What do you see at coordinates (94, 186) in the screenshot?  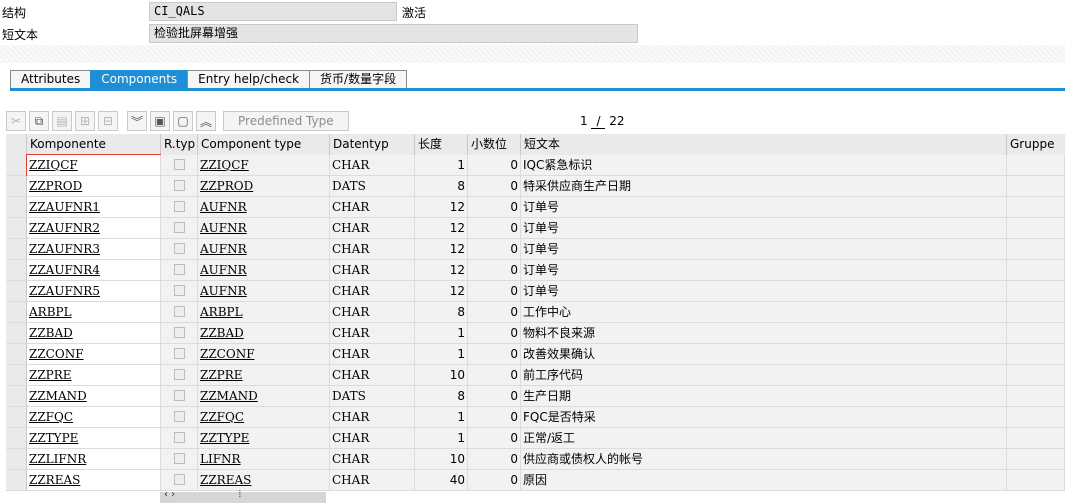 I see `komponente-cell: ZZPROD` at bounding box center [94, 186].